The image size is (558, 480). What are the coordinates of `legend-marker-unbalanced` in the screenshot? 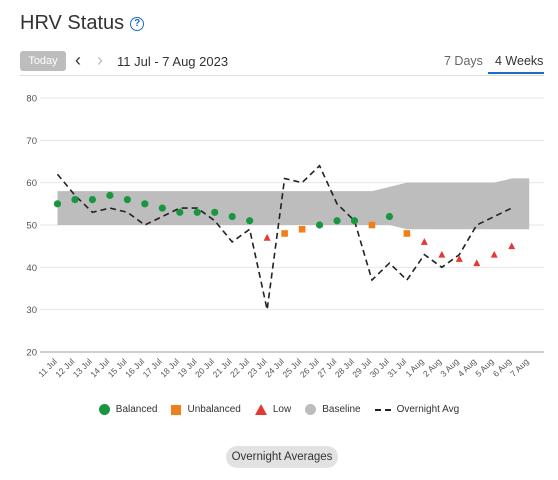 It's located at (176, 409).